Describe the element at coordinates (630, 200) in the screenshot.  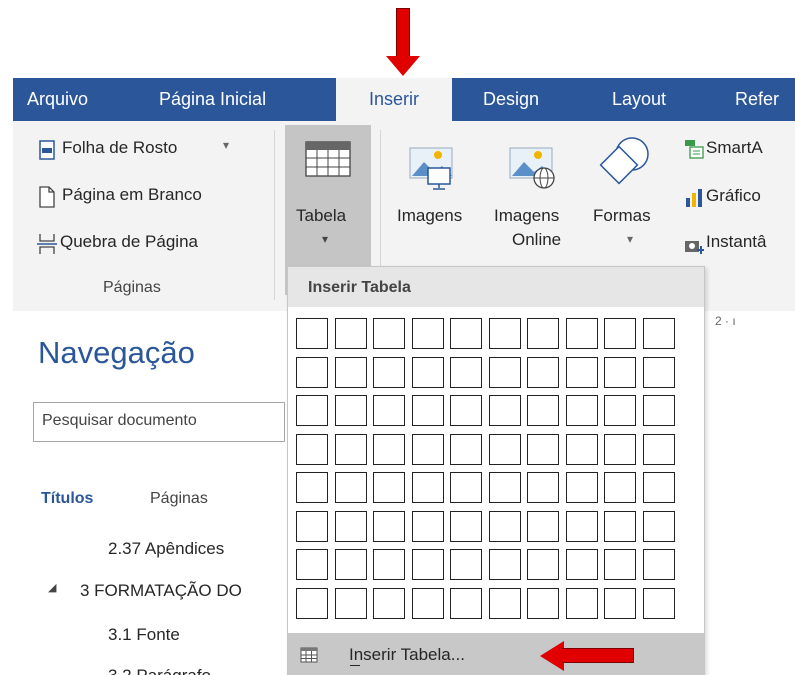
I see `formas-button: Formas ▾` at that location.